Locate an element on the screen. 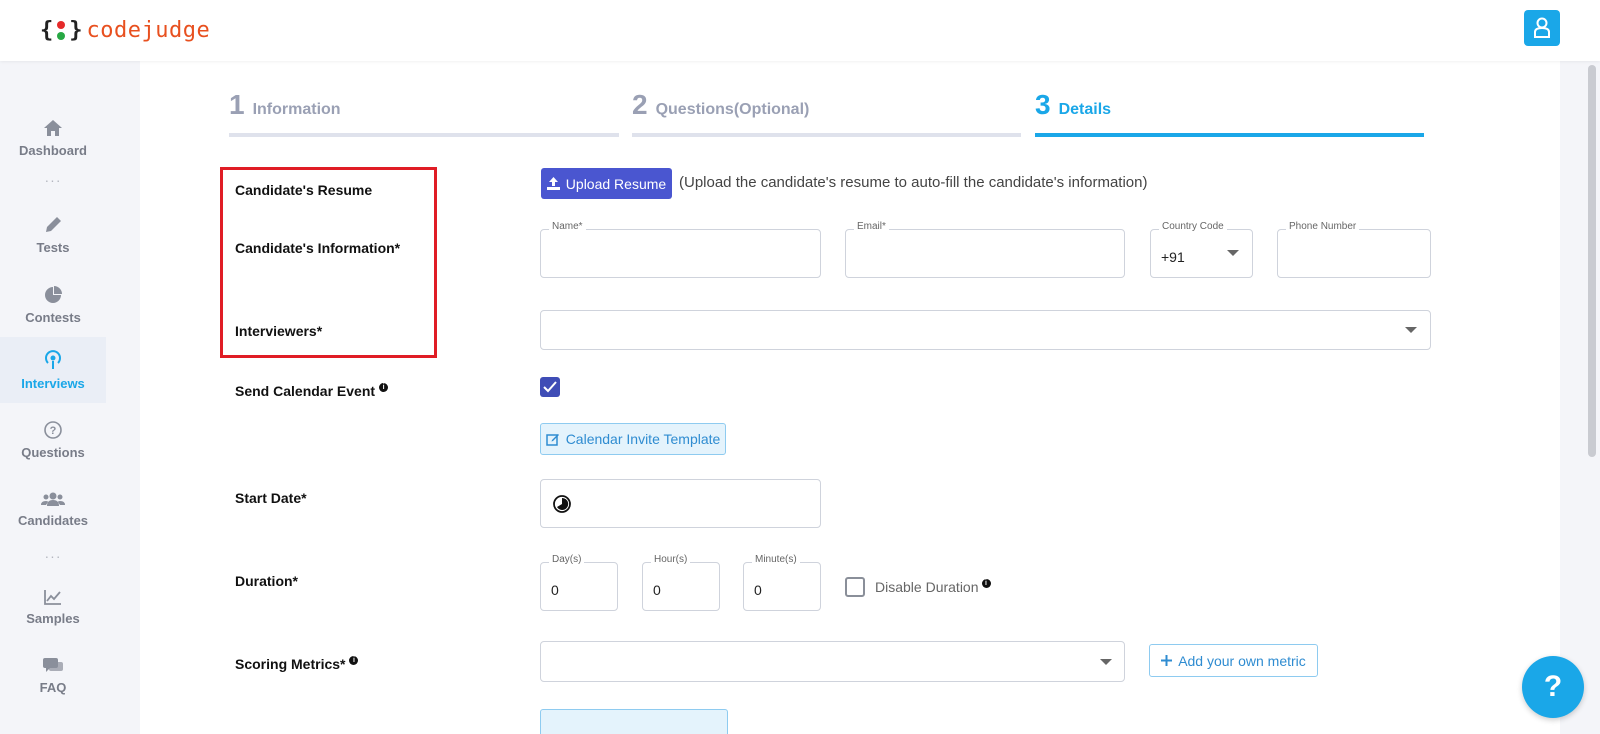 The image size is (1600, 734). question-mark-icon: ? is located at coordinates (1553, 686).